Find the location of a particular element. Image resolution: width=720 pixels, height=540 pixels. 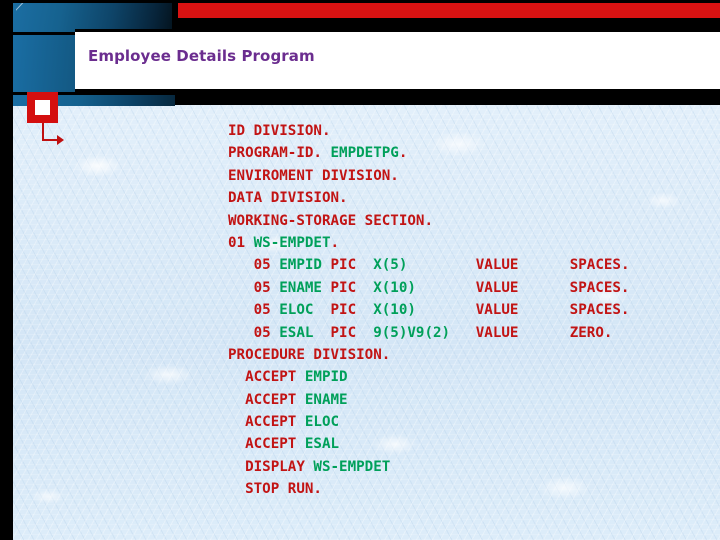

page-title: Employee Details Program is located at coordinates (201, 56).